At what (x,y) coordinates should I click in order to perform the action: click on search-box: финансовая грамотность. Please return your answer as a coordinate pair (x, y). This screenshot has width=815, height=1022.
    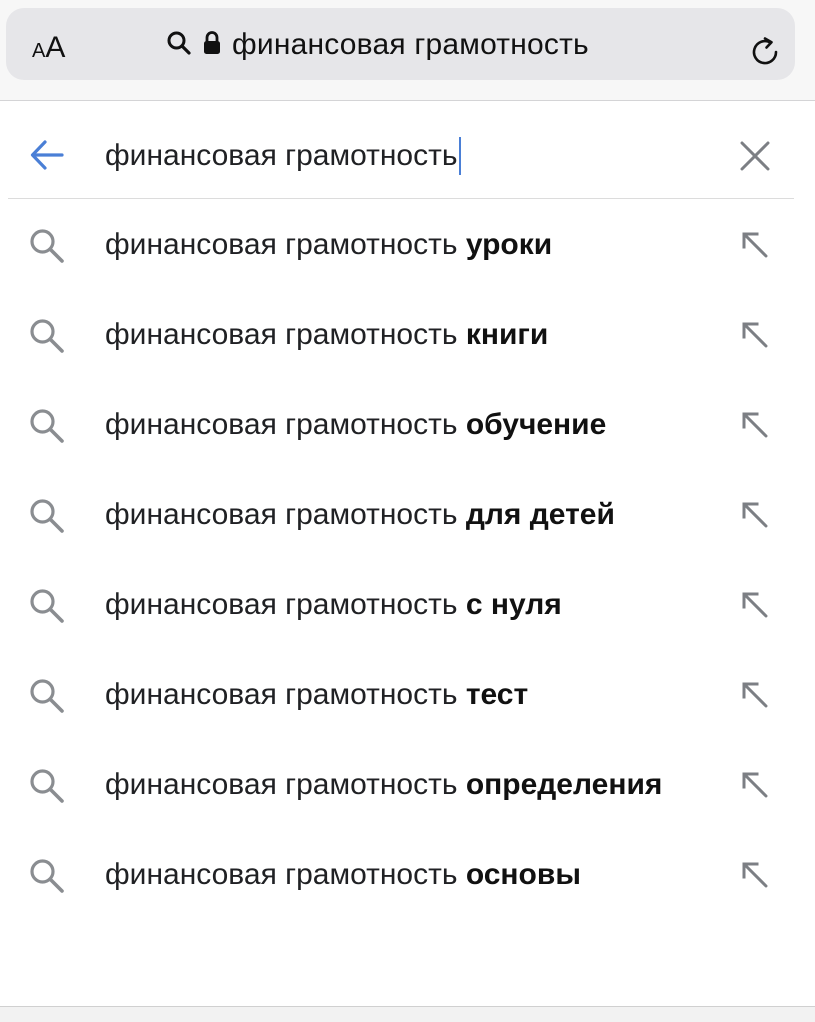
    Looking at the image, I should click on (401, 154).